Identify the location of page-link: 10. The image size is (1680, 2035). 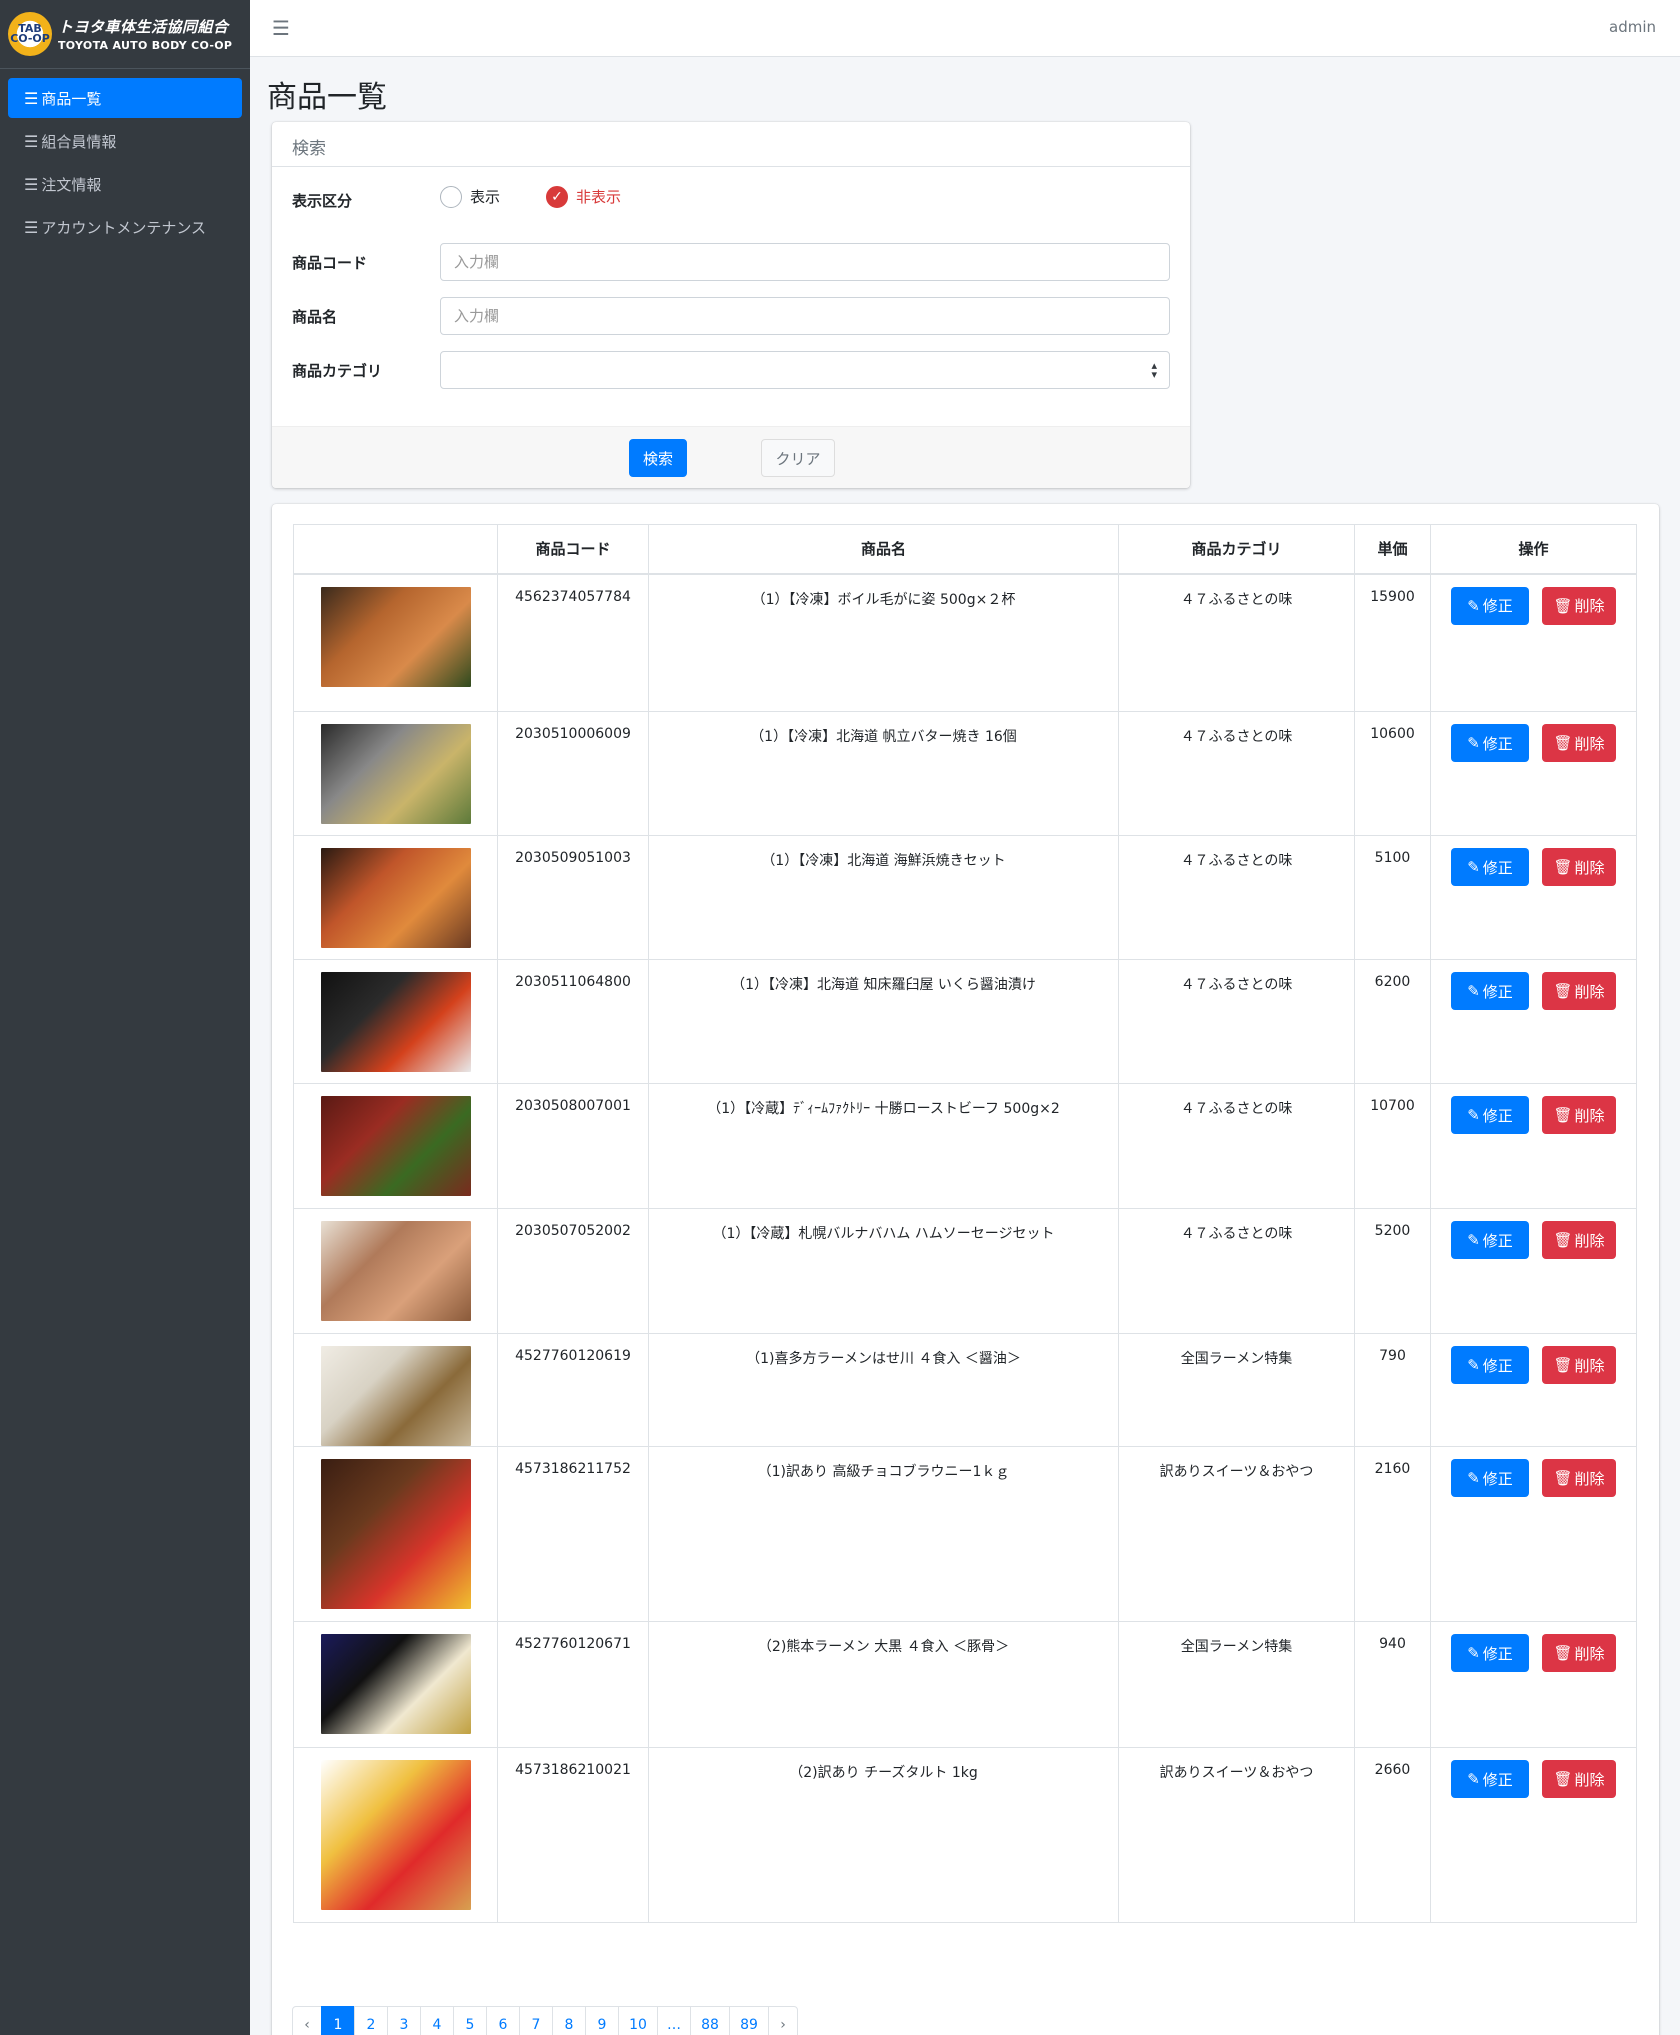
(638, 2020).